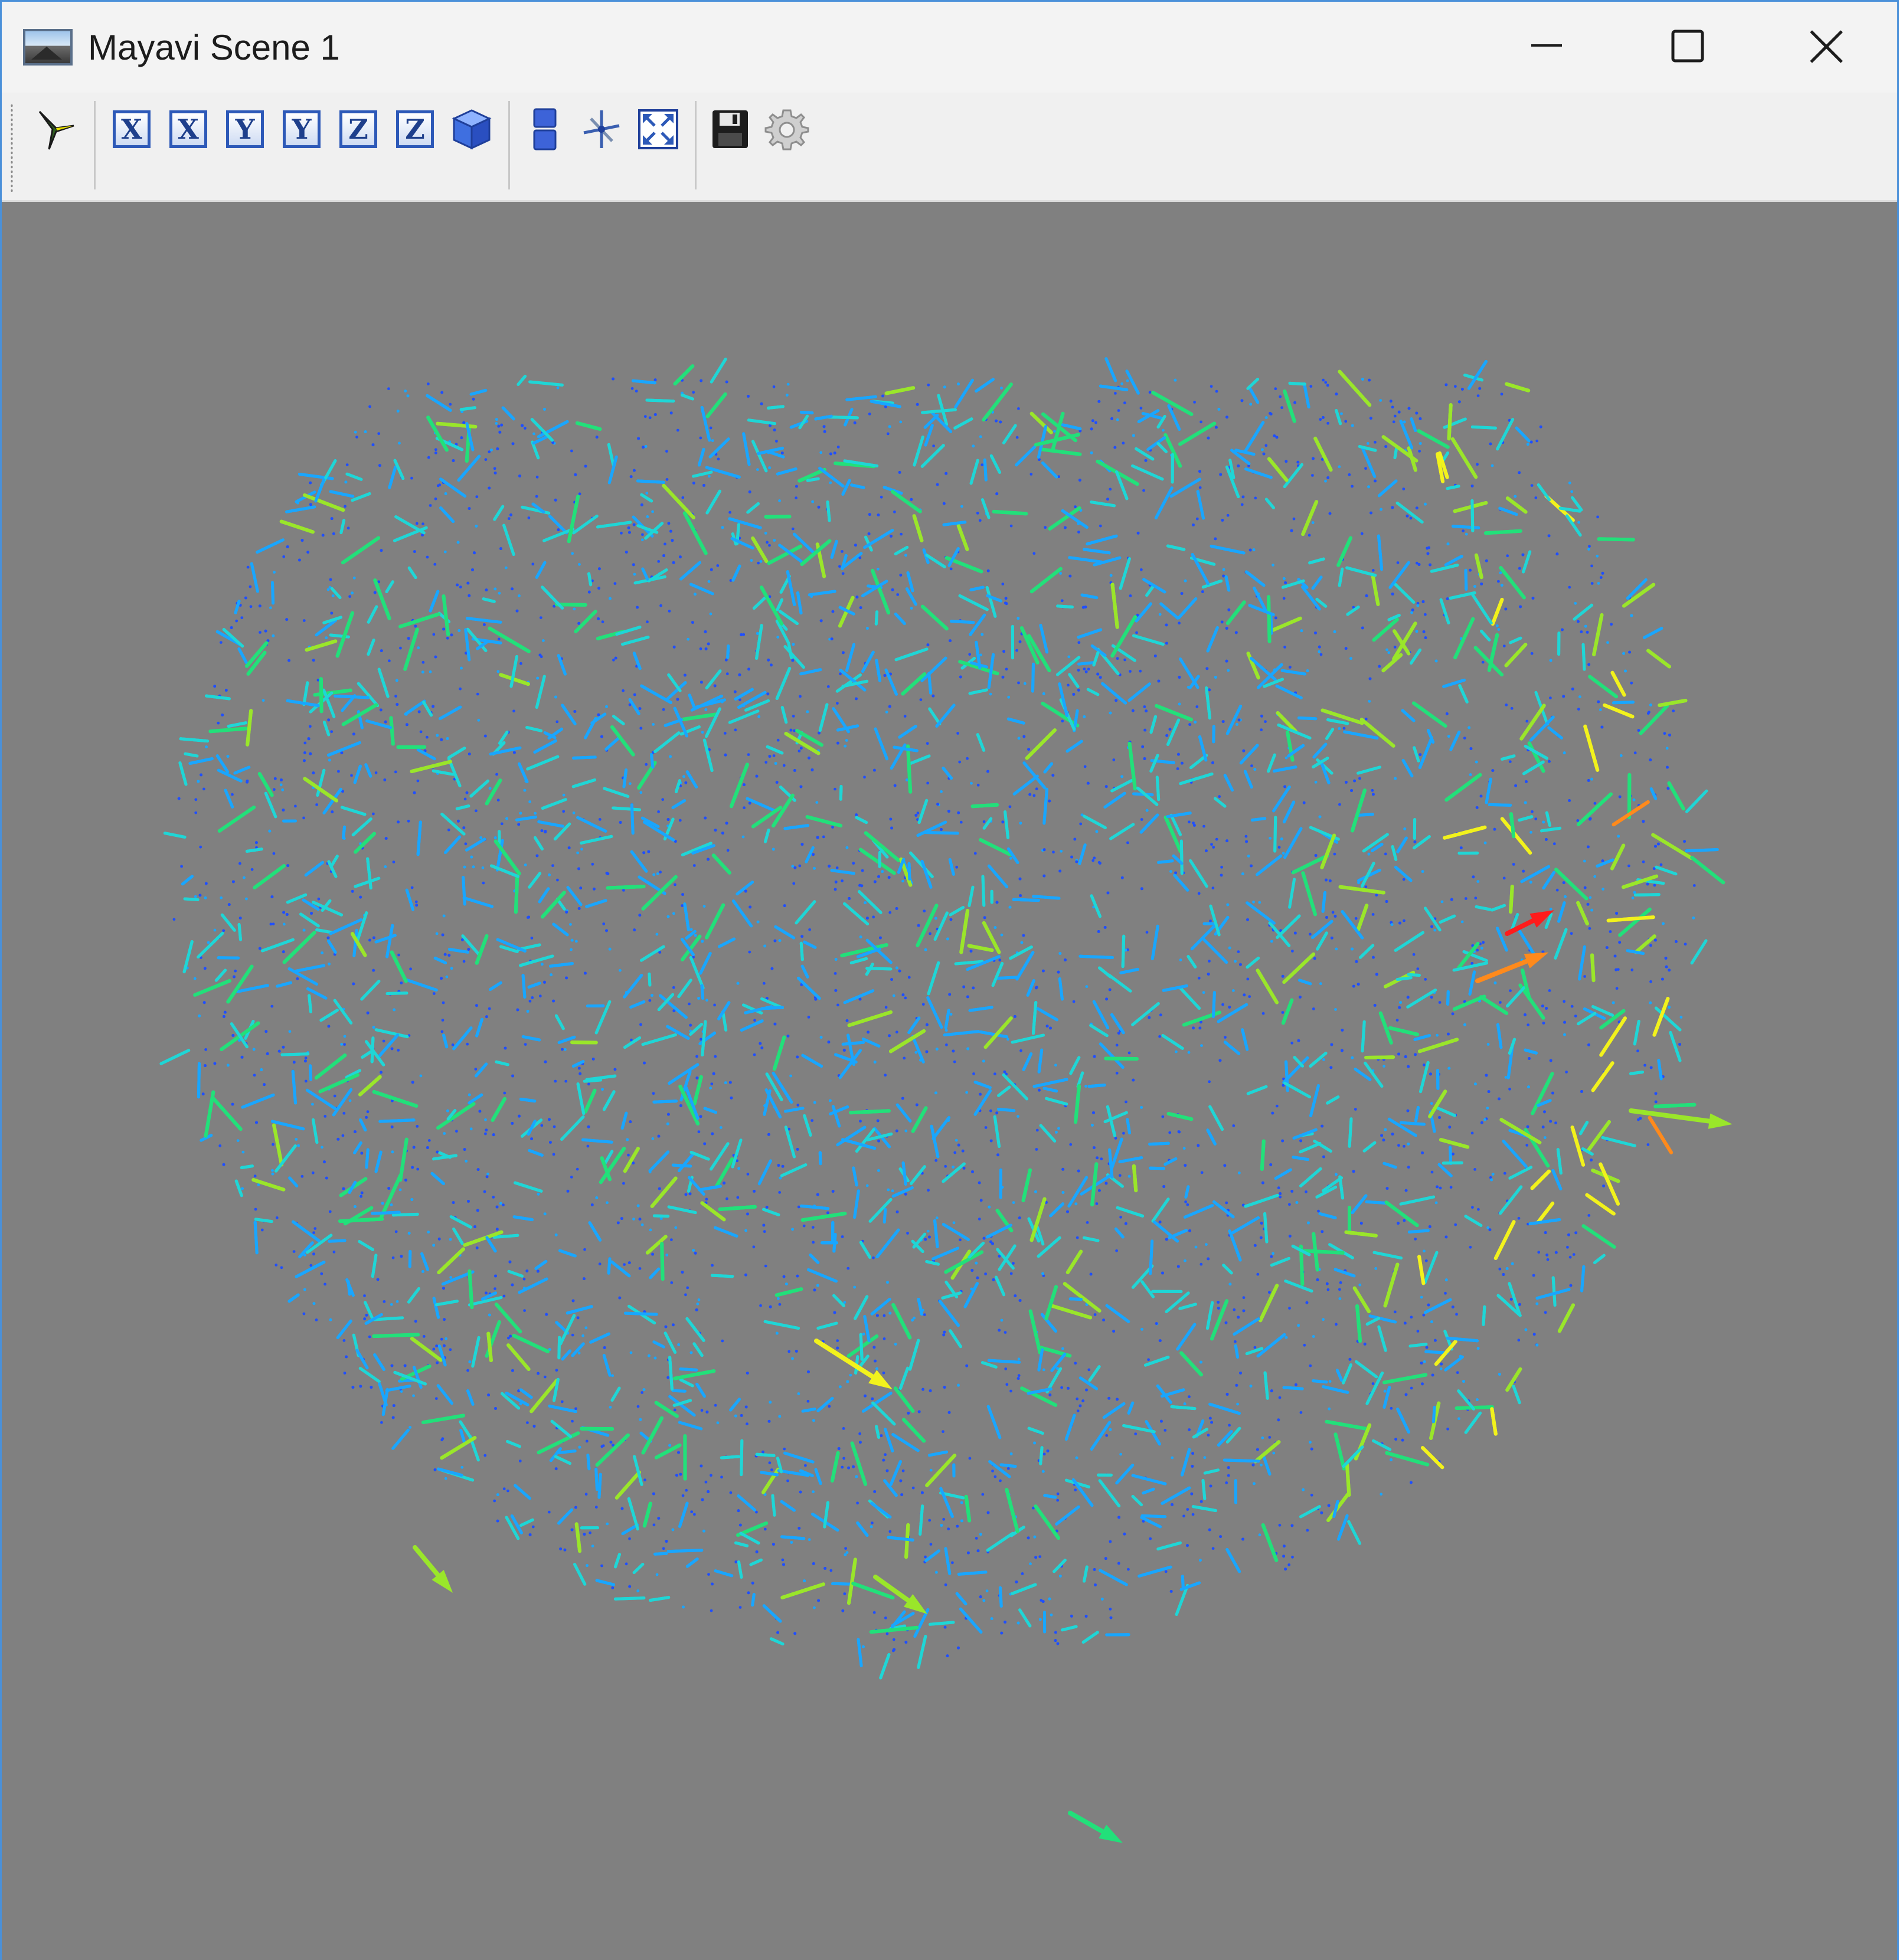 The width and height of the screenshot is (1899, 1960). What do you see at coordinates (214, 48) in the screenshot?
I see `window-title: Mayavi Scene 1` at bounding box center [214, 48].